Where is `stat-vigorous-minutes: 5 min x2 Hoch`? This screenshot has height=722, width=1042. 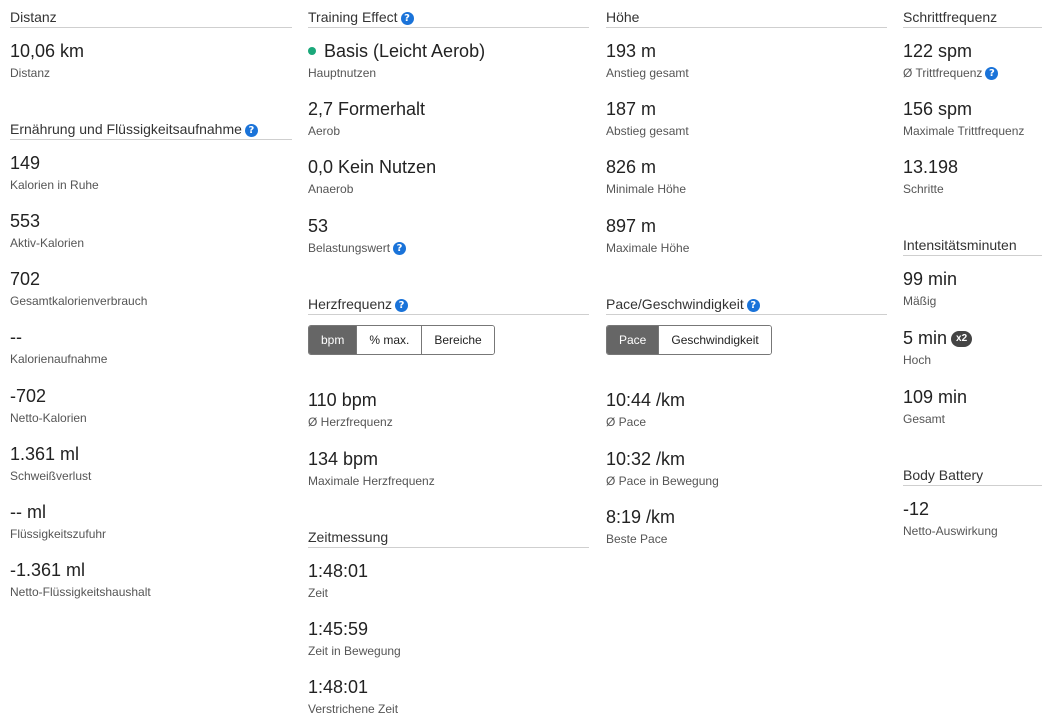
stat-vigorous-minutes: 5 min x2 Hoch is located at coordinates (972, 347).